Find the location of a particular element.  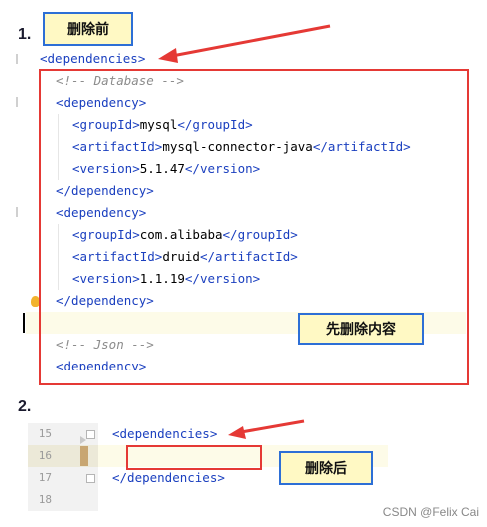

empty-content-box is located at coordinates (194, 457).